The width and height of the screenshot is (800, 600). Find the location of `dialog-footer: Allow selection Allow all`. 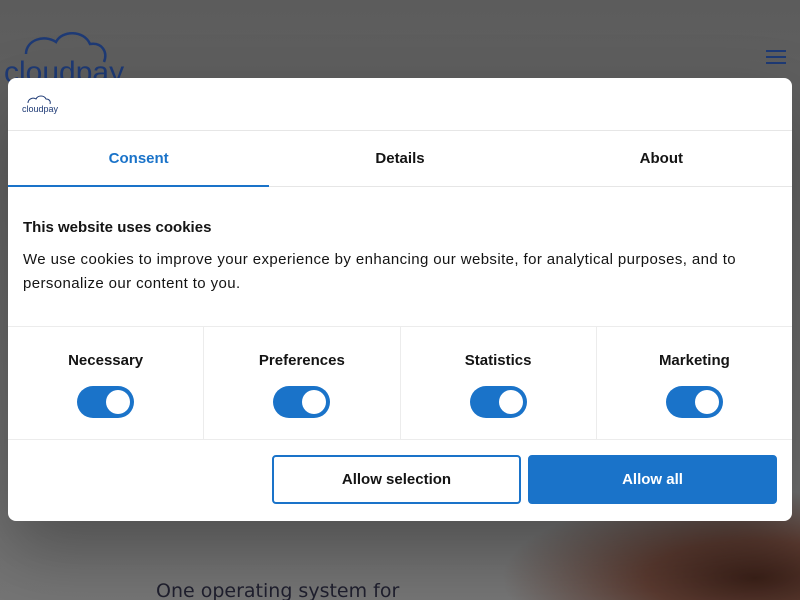

dialog-footer: Allow selection Allow all is located at coordinates (400, 480).